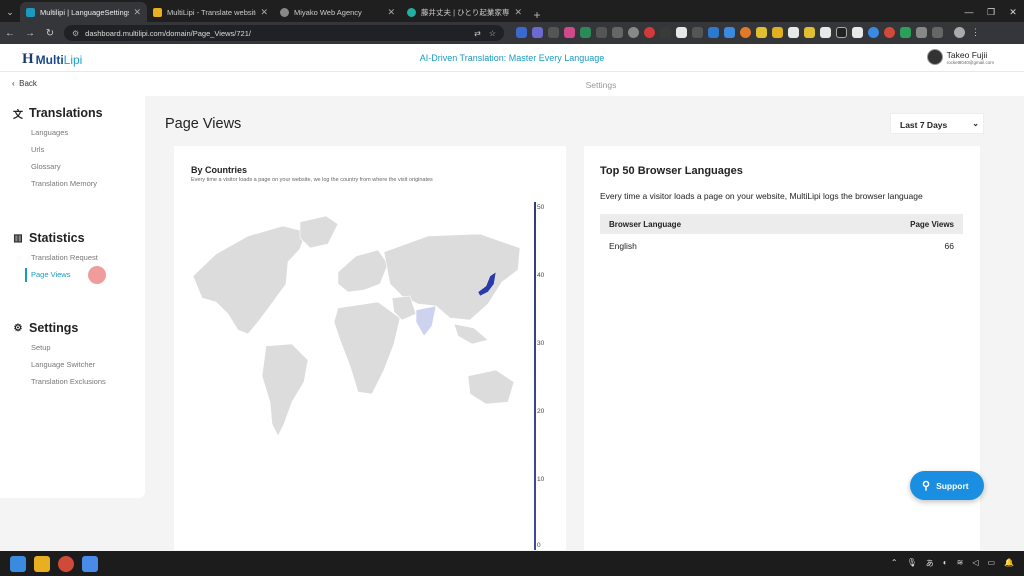  I want to click on south-america, so click(285, 390).